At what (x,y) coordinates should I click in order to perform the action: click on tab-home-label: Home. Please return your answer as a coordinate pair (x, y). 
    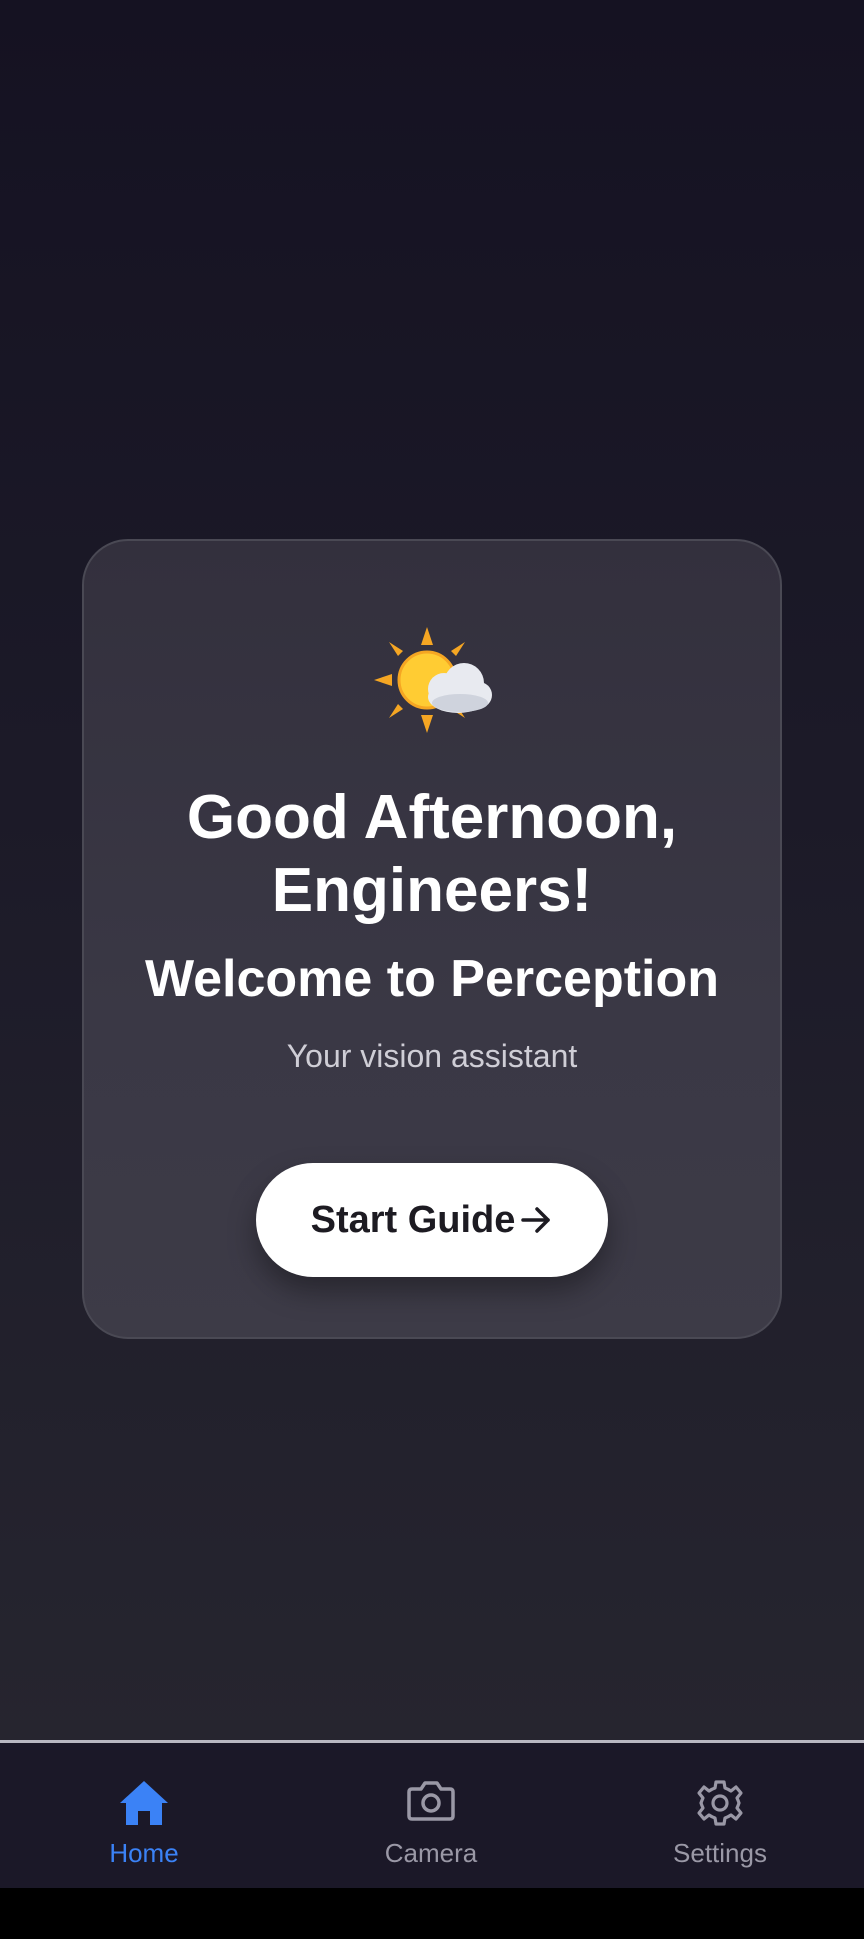
    Looking at the image, I should click on (144, 1853).